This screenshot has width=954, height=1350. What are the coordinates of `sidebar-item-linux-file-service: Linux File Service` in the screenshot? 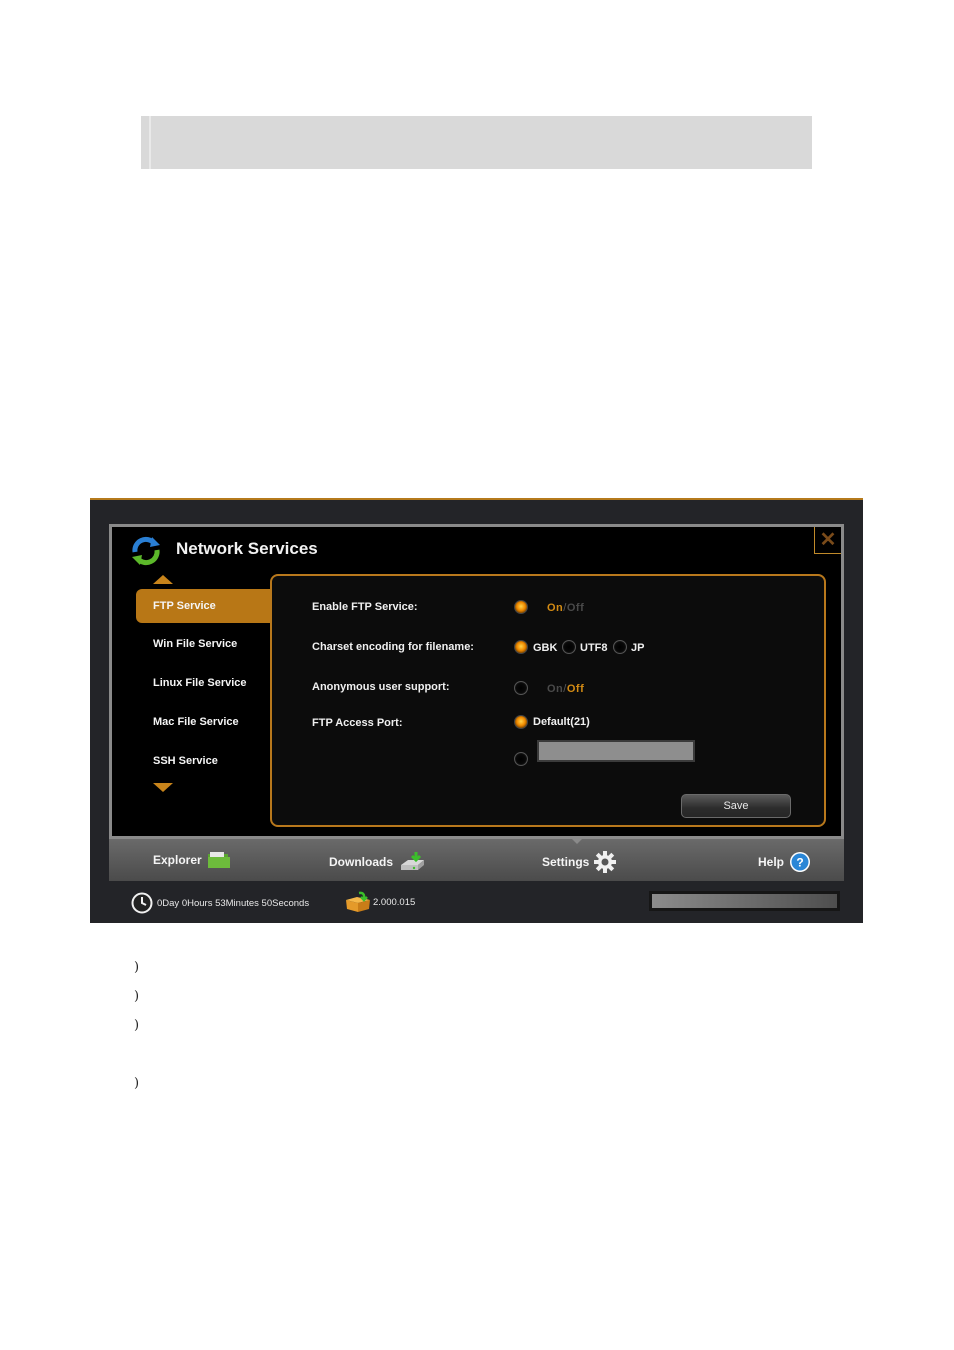 It's located at (206, 686).